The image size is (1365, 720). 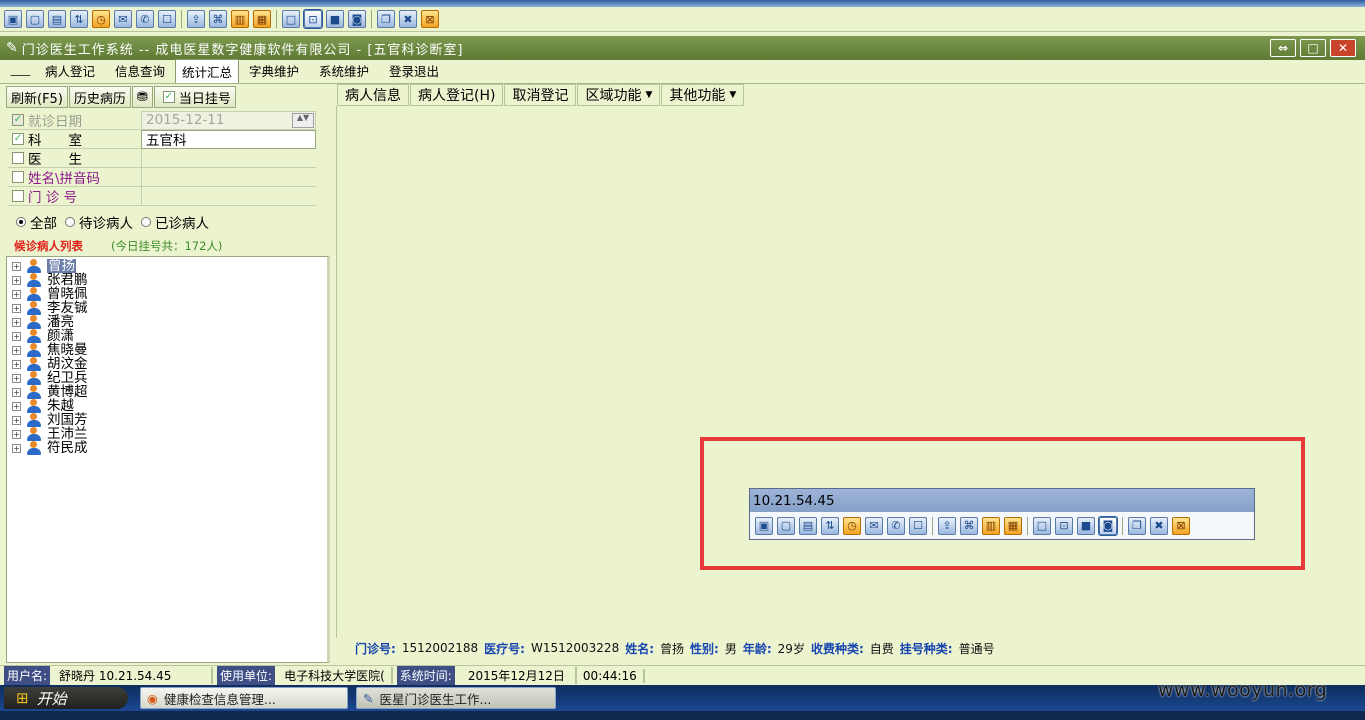 What do you see at coordinates (167, 364) in the screenshot?
I see `patient-node: + 胡汶金` at bounding box center [167, 364].